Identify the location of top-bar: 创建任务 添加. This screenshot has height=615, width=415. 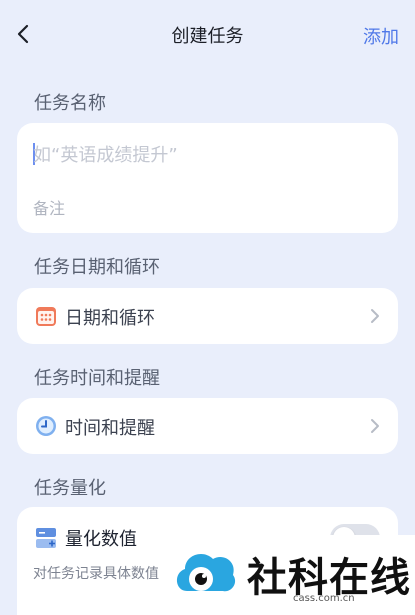
(207, 35).